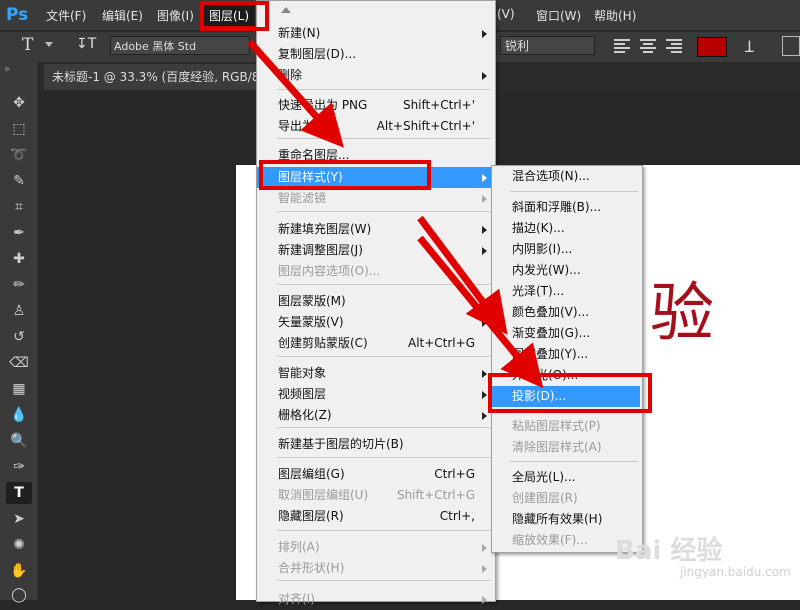  I want to click on arrow-to-submenu, so click(462, 275).